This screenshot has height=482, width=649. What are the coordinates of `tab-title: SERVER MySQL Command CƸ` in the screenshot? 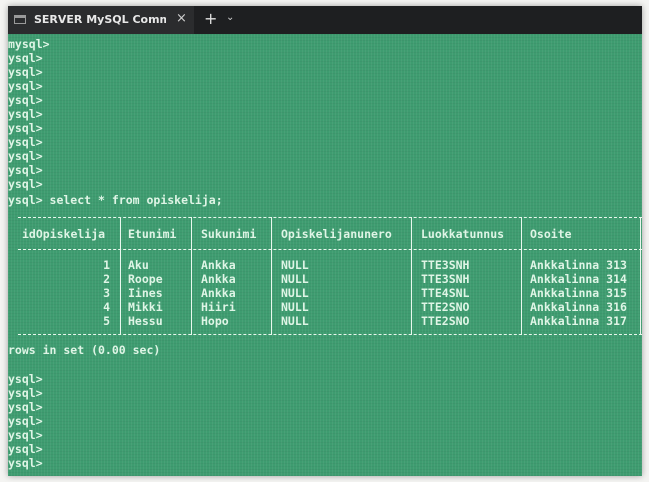 It's located at (100, 19).